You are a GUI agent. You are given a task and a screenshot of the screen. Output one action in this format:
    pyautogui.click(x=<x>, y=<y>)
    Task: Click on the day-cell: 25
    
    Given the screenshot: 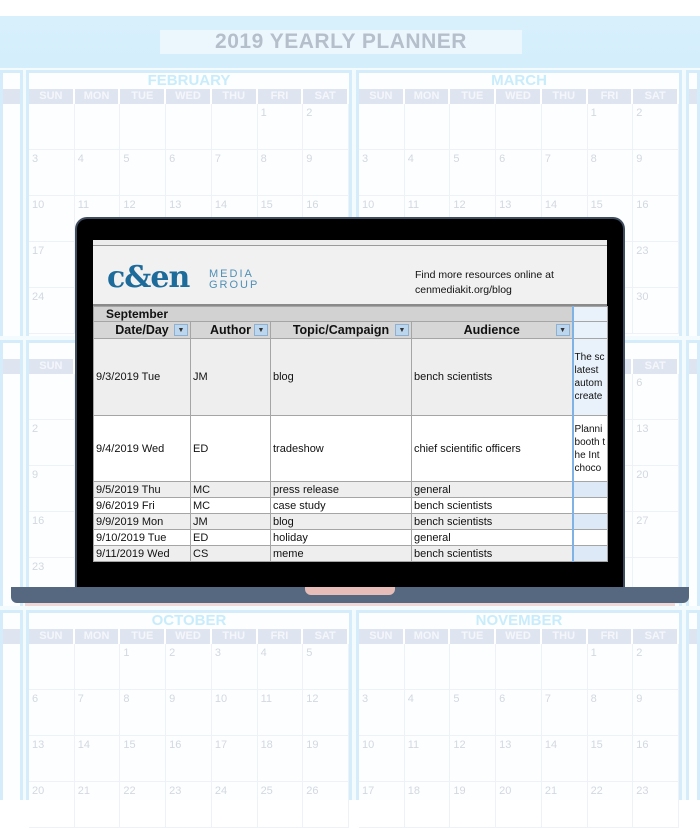 What is the action you would take?
    pyautogui.click(x=280, y=805)
    